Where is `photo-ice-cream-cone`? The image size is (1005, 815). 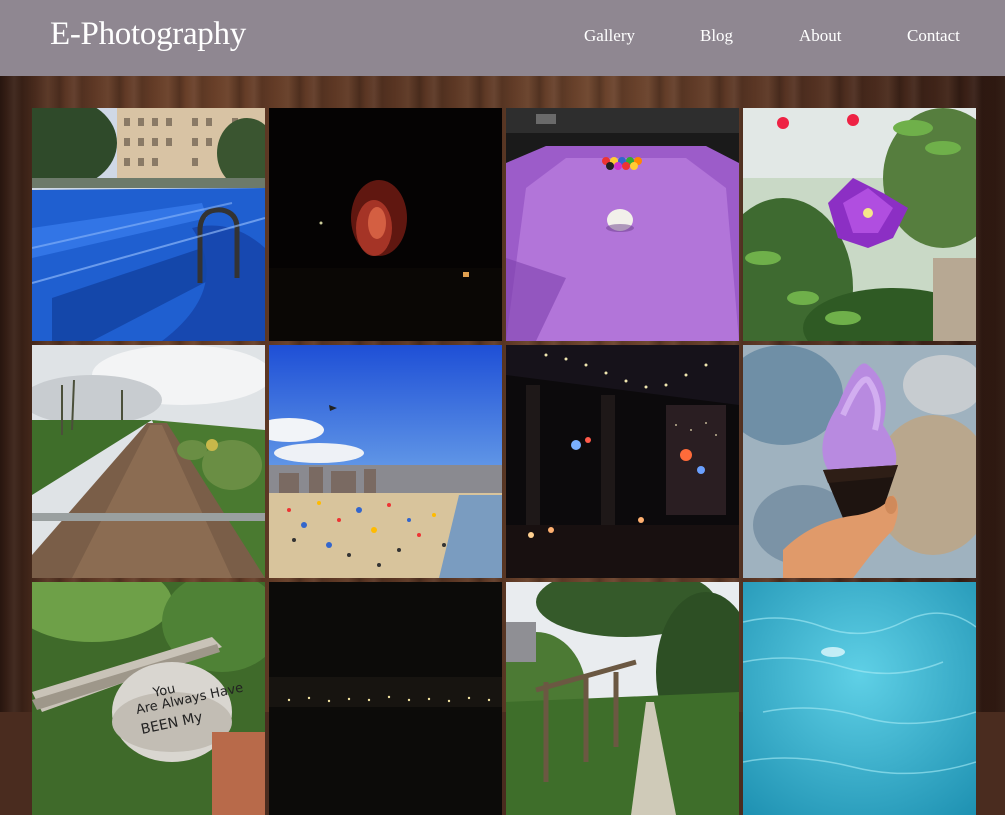
photo-ice-cream-cone is located at coordinates (859, 461).